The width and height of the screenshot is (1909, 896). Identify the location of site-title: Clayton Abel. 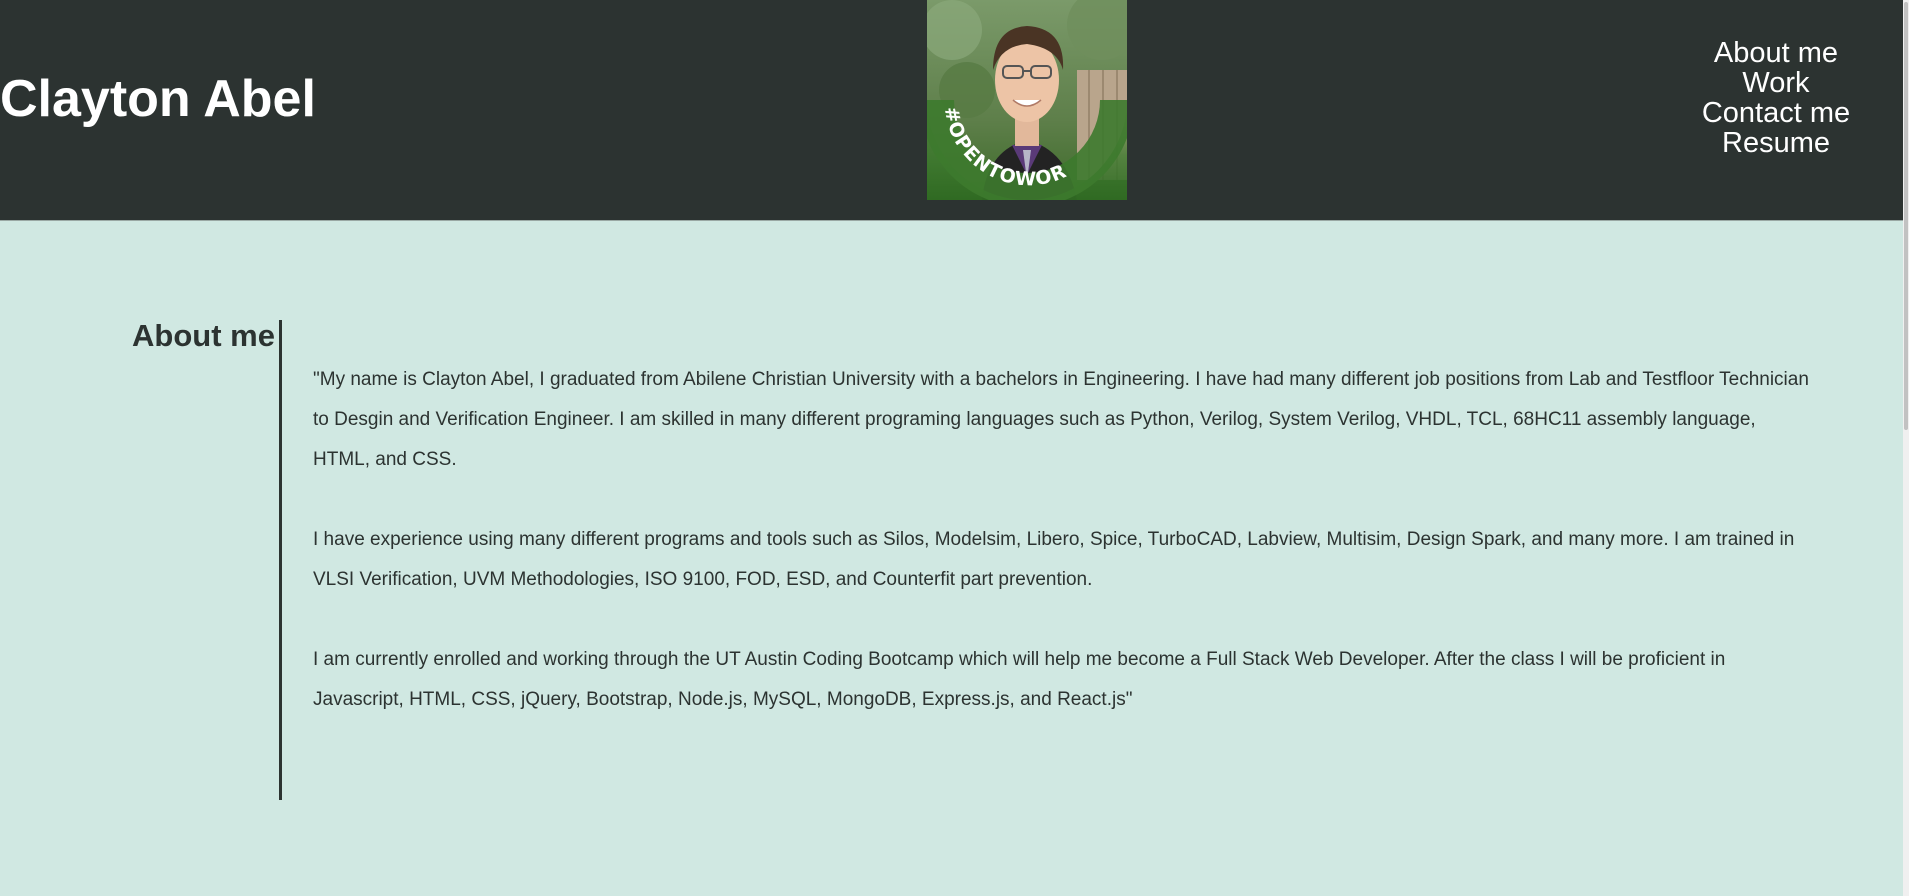
(158, 99).